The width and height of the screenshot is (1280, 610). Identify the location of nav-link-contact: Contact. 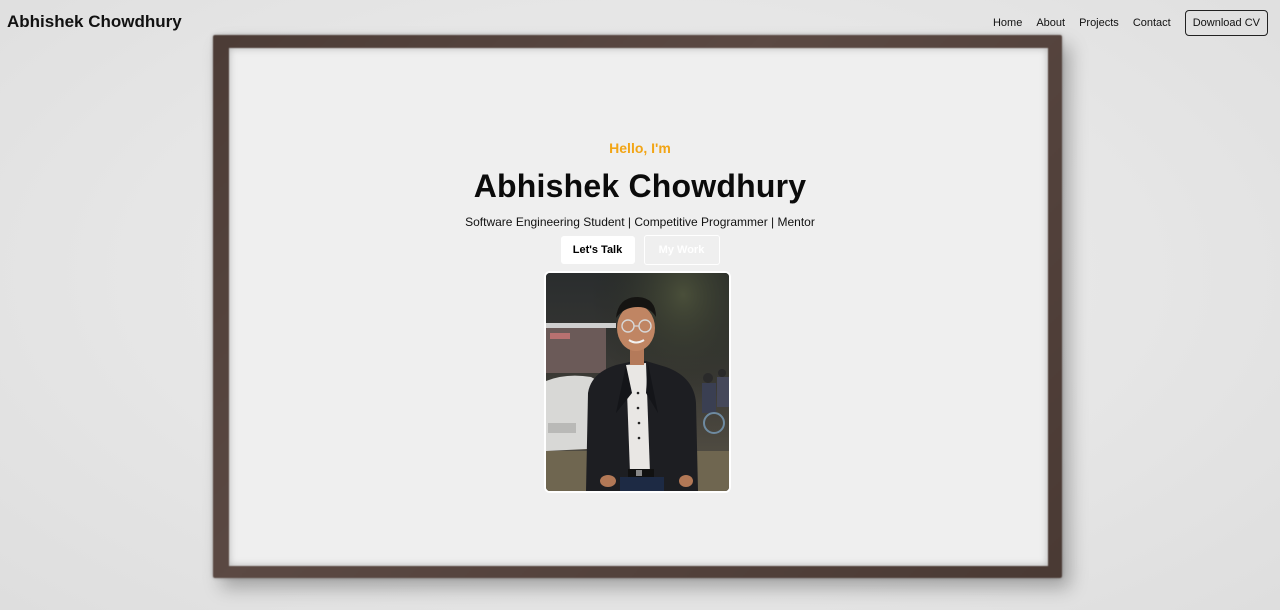
(1152, 23).